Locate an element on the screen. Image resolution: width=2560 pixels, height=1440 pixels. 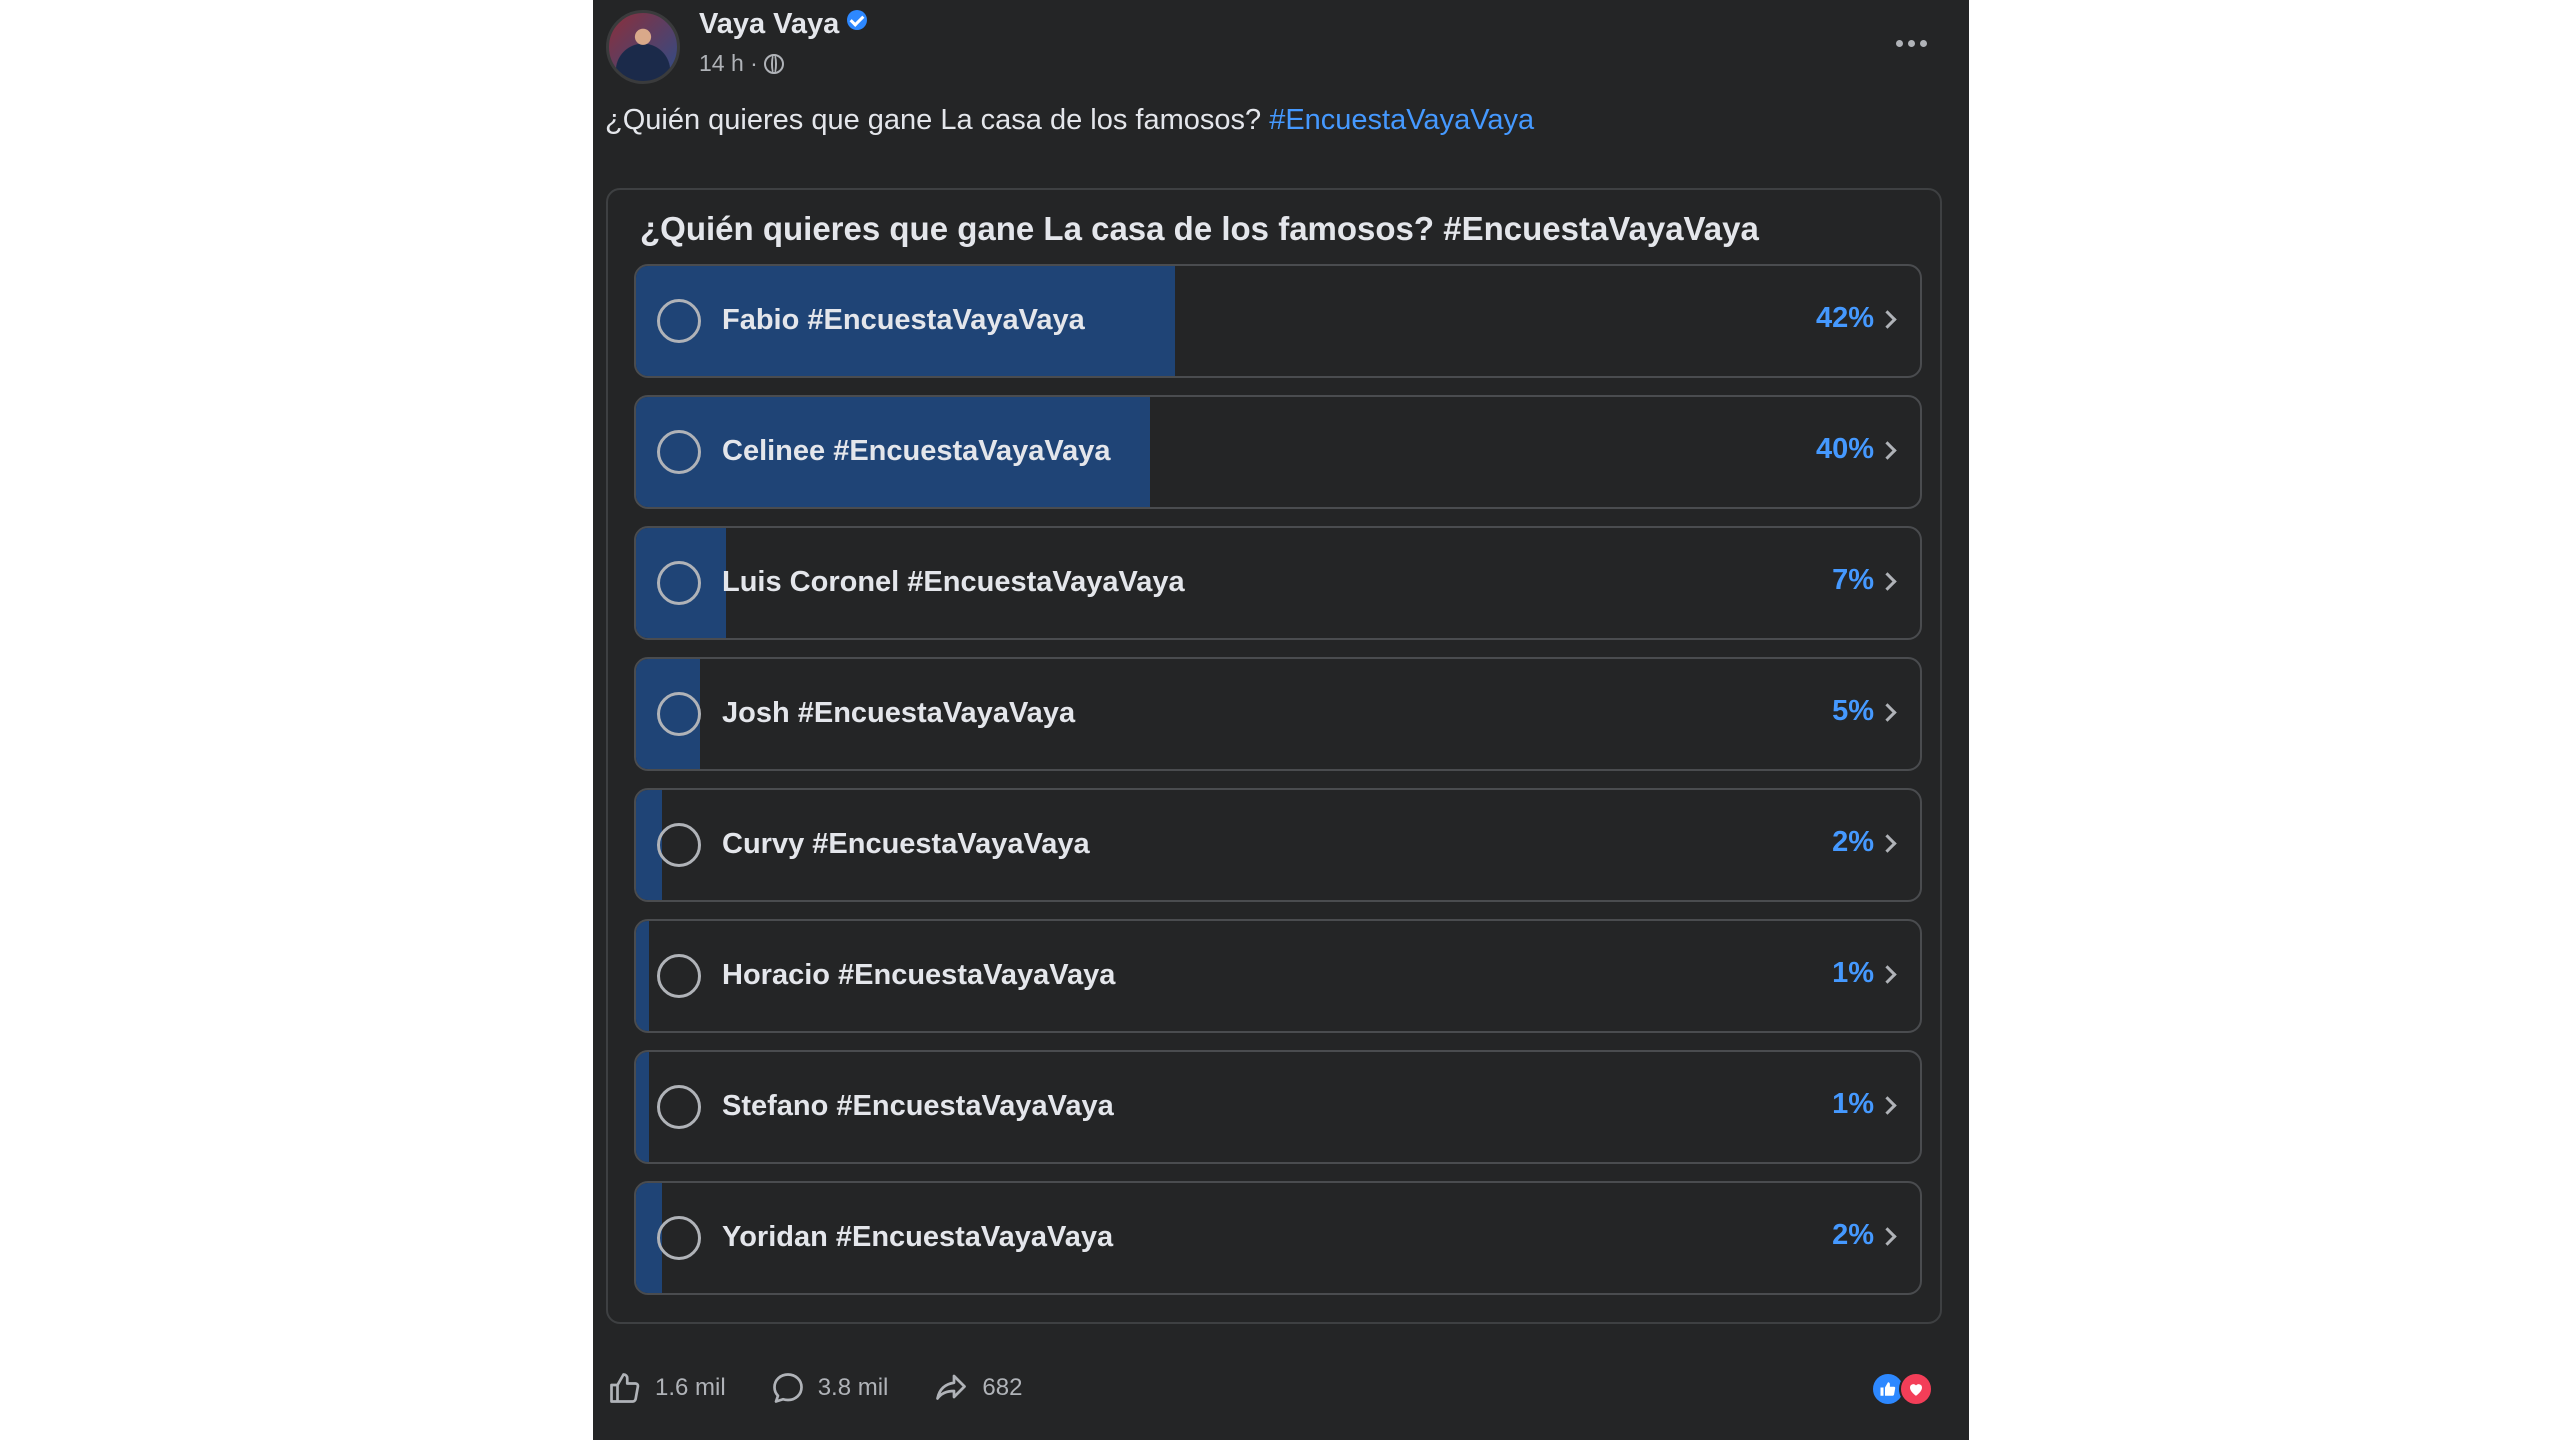
poll-option: Stefano #EncuestaVayaVaya 1% is located at coordinates (1278, 1107).